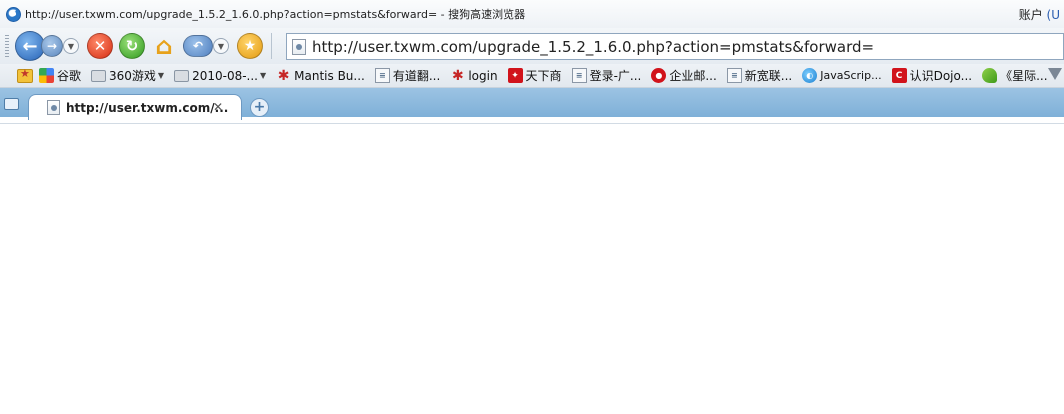  What do you see at coordinates (483, 75) in the screenshot?
I see `favorite-label: login` at bounding box center [483, 75].